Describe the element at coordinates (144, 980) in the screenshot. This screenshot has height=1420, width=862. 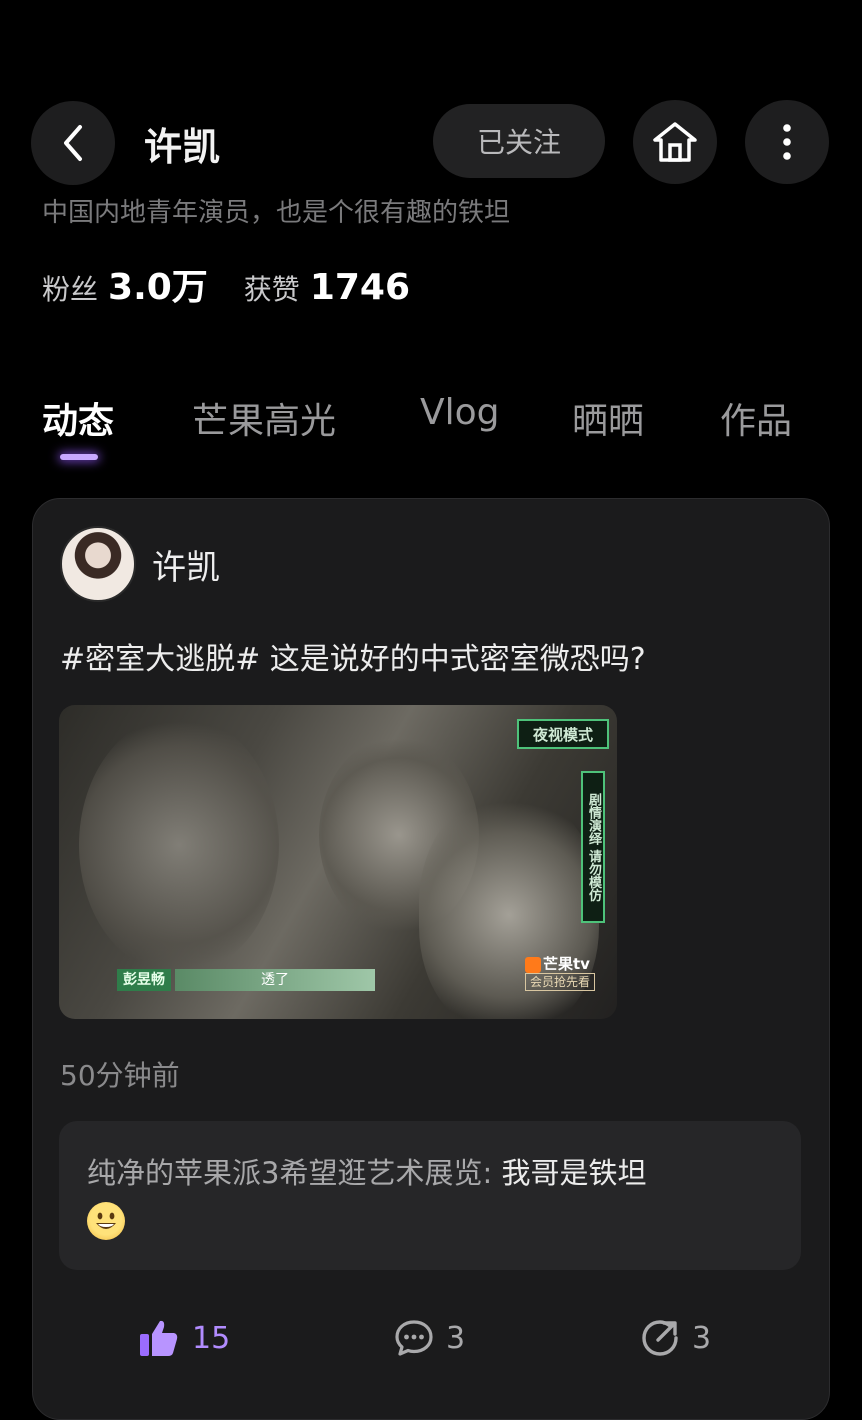
I see `subtitle-name: 彭昱畅` at that location.